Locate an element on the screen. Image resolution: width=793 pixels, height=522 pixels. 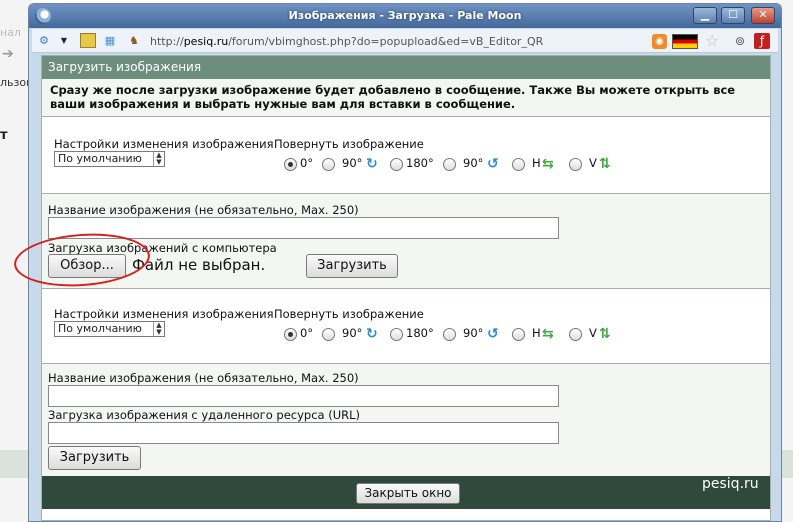
reader-icon: ⊚ is located at coordinates (740, 41).